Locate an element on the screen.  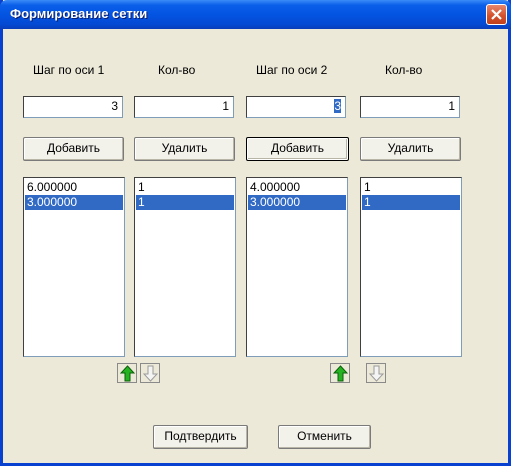
axis2-count-input: 1 is located at coordinates (410, 107).